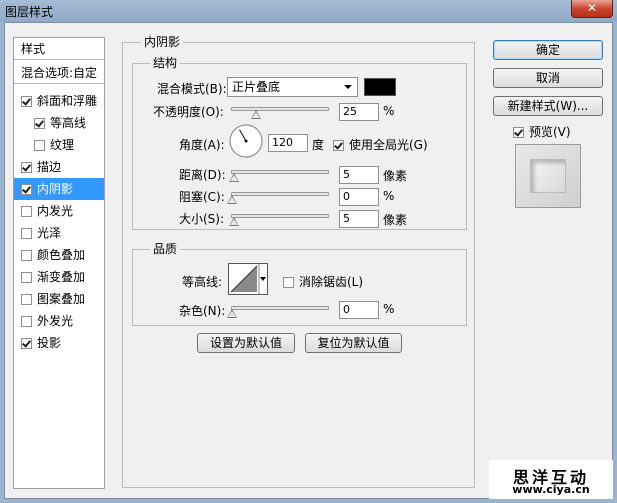  I want to click on make-default-button: 设置为默认值, so click(246, 343).